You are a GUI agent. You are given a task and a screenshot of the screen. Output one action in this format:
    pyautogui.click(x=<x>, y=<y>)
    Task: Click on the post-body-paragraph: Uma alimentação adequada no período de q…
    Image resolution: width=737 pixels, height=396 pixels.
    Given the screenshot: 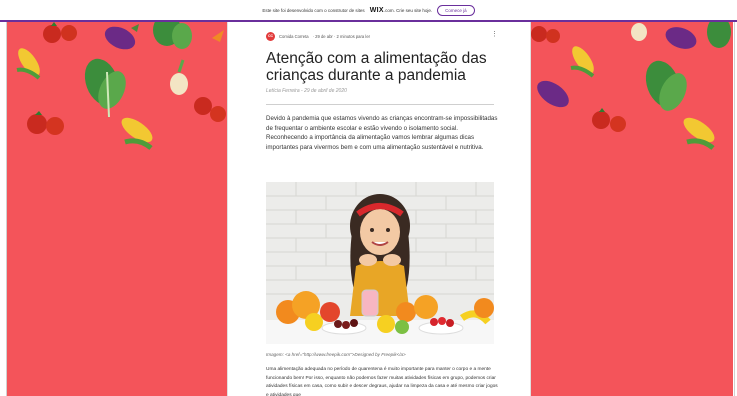 What is the action you would take?
    pyautogui.click(x=382, y=381)
    